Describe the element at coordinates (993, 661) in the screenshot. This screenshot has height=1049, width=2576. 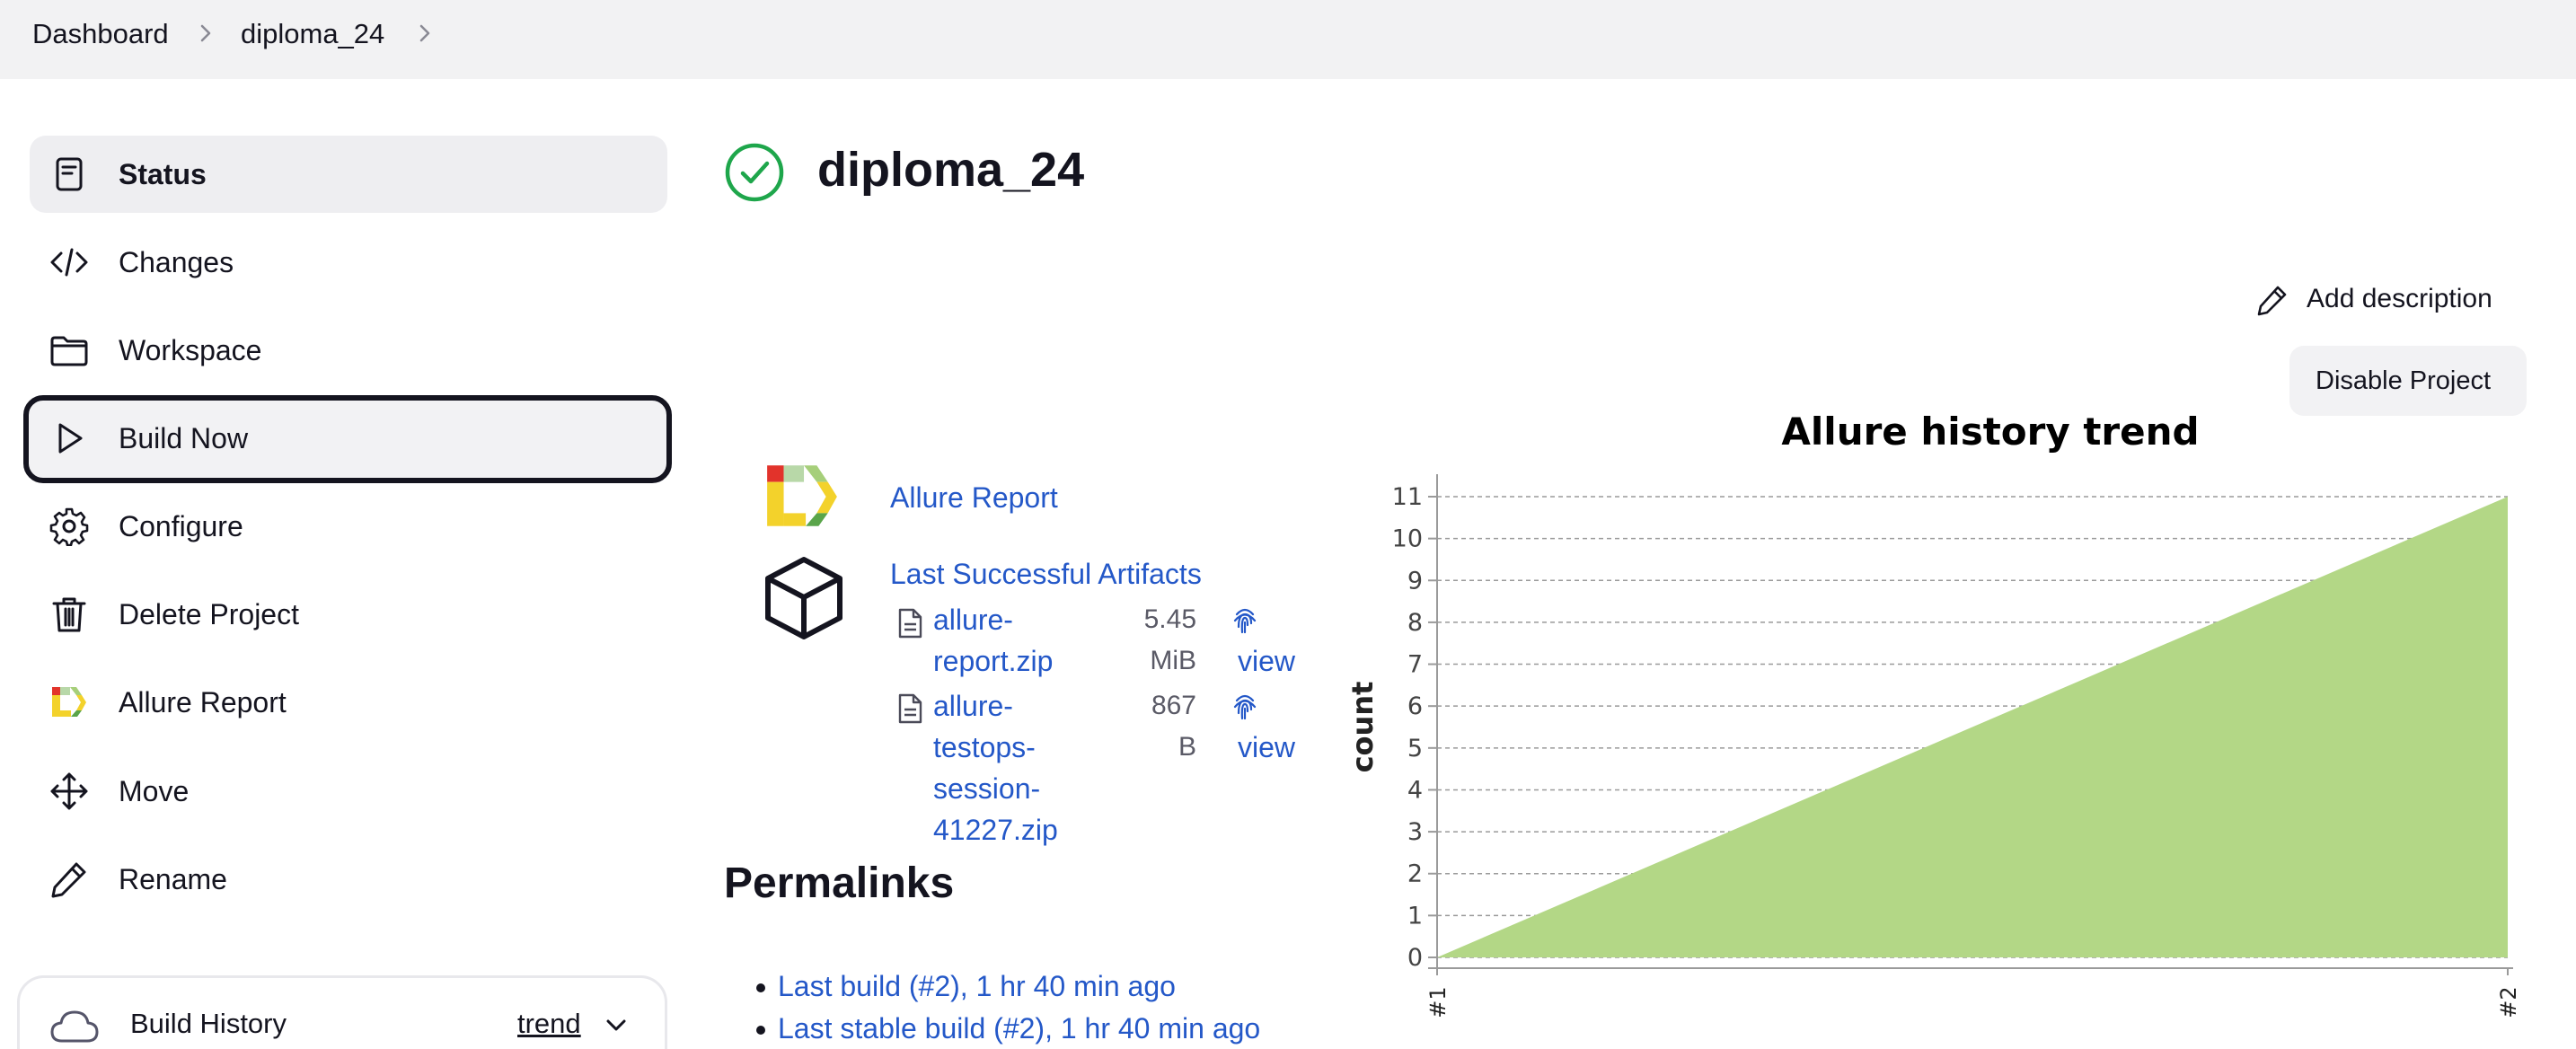
I see `artifact-name-line: report.zip` at that location.